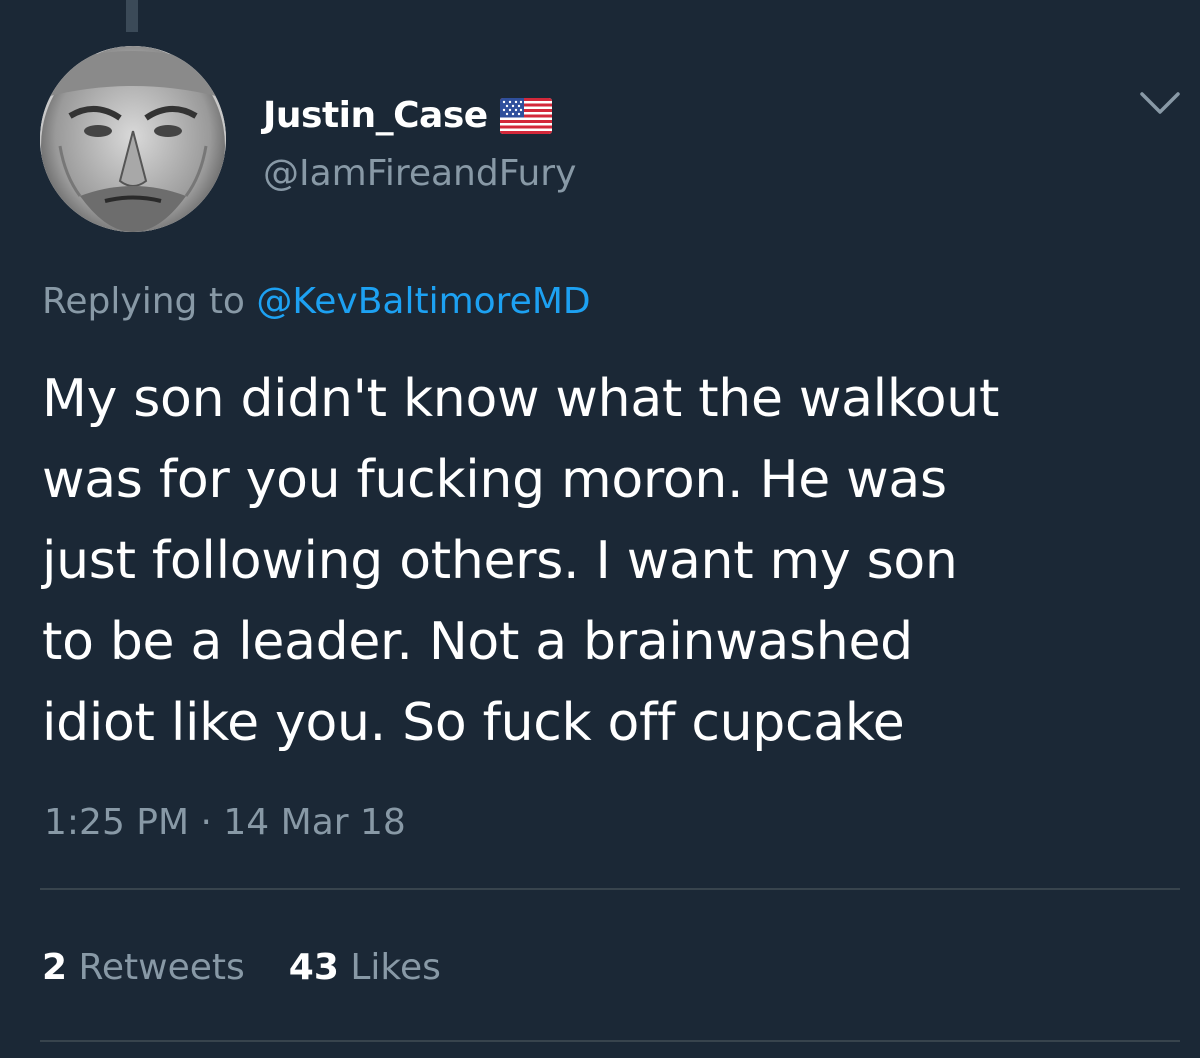  I want to click on tweet-stats: 2 Retweets 43 Likes, so click(241, 968).